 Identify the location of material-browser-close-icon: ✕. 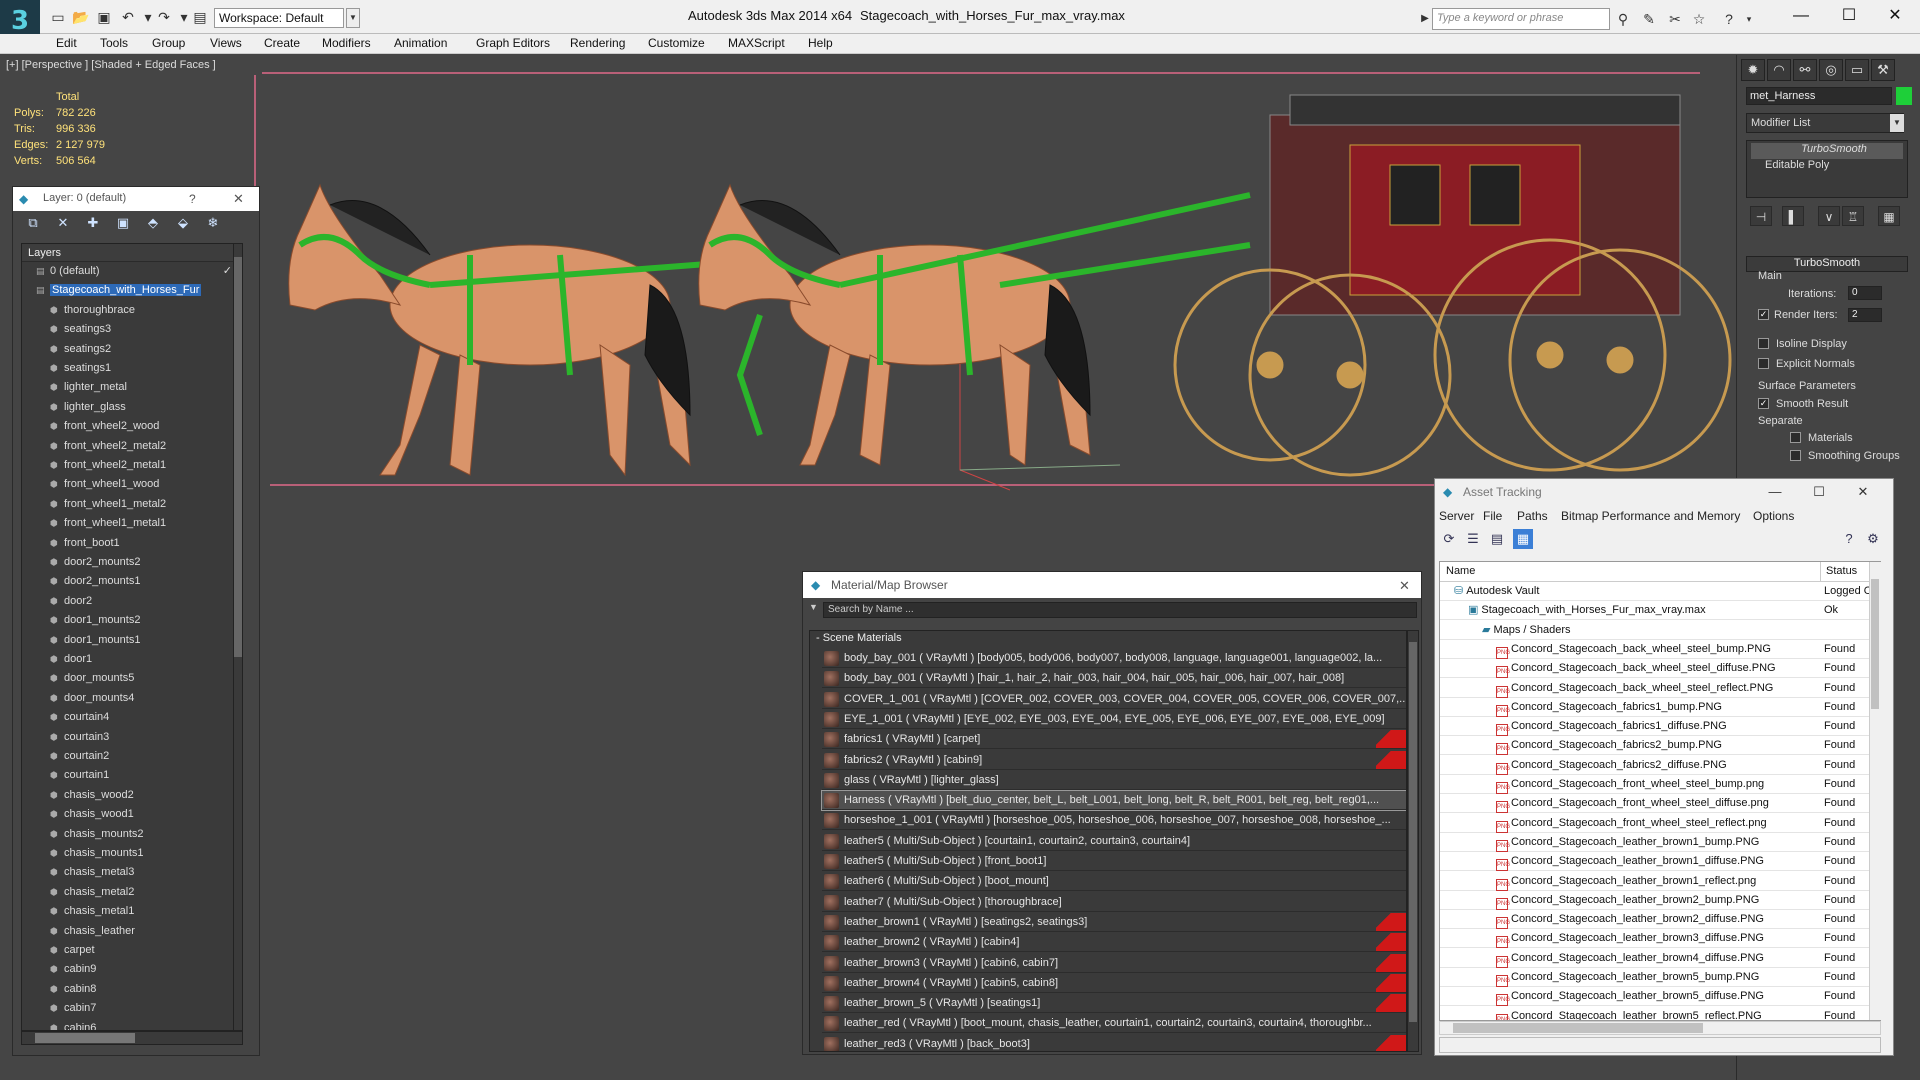
(1404, 586).